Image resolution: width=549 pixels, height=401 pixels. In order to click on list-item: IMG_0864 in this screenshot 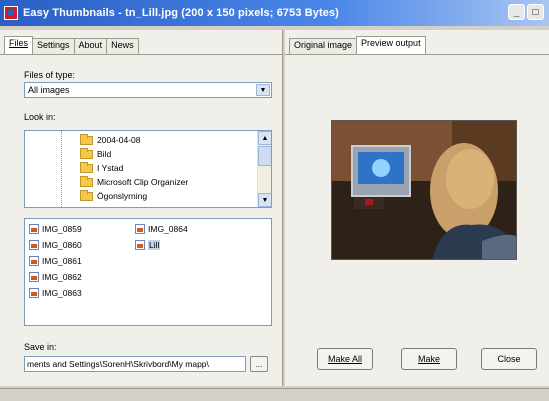, I will do `click(161, 229)`.